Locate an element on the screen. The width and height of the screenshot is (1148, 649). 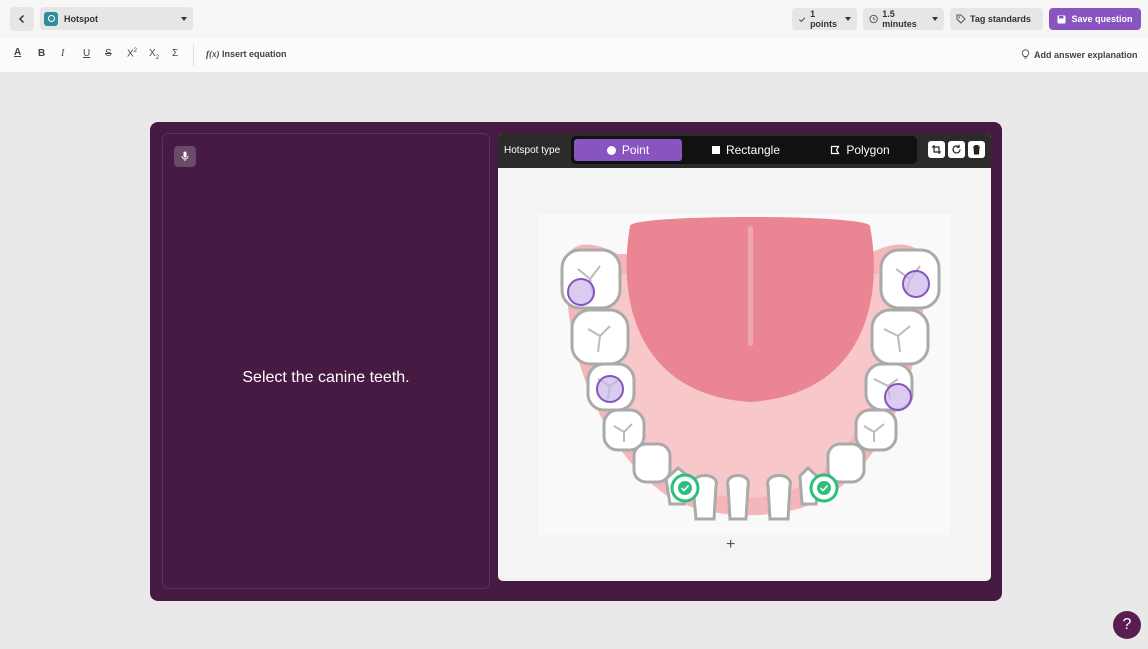
help-button: ? is located at coordinates (1127, 625).